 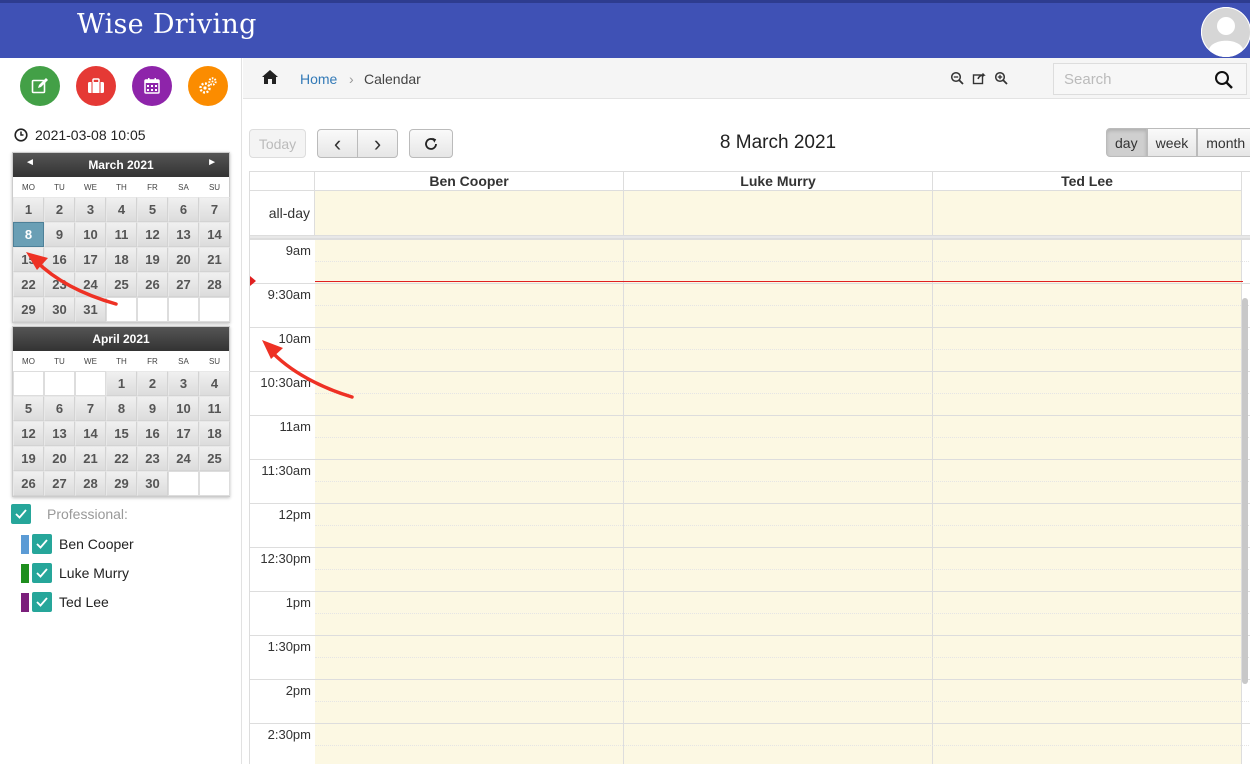 What do you see at coordinates (1225, 32) in the screenshot?
I see `user-avatar-icon` at bounding box center [1225, 32].